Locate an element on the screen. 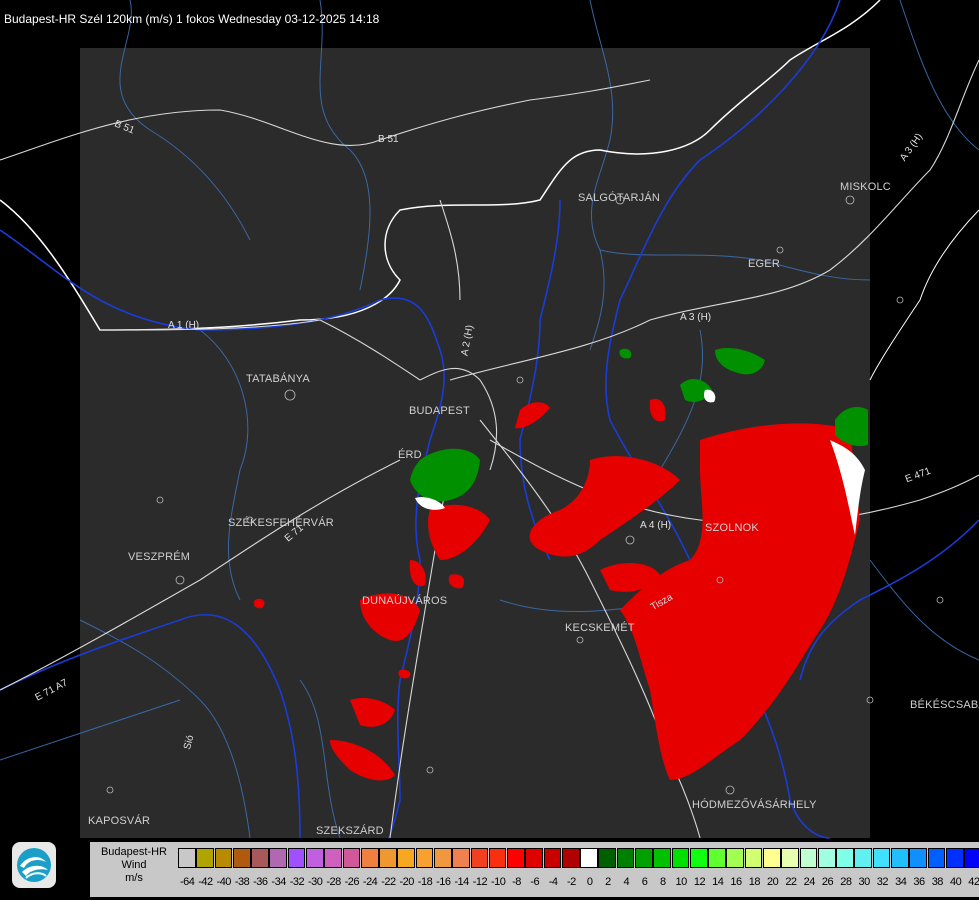  city-label: SZOLNOK is located at coordinates (732, 528).